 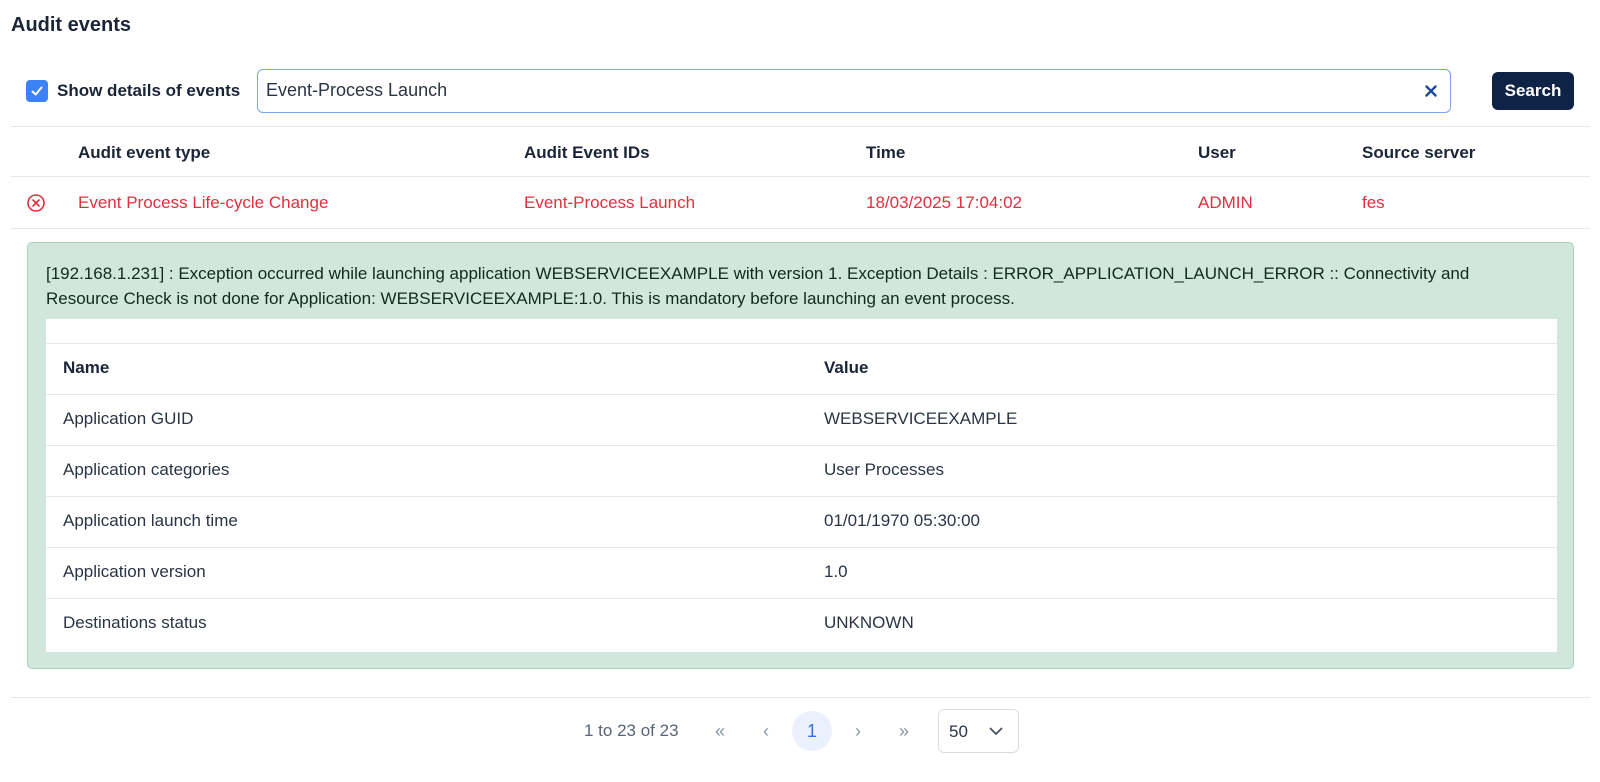 I want to click on header-time: Time, so click(x=885, y=153).